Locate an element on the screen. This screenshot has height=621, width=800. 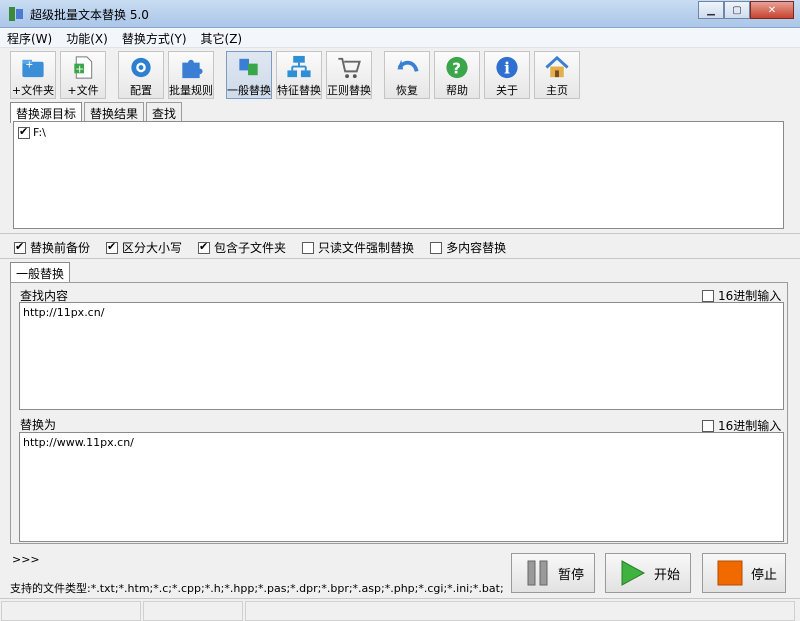
about-button: i 关于 is located at coordinates (507, 75).